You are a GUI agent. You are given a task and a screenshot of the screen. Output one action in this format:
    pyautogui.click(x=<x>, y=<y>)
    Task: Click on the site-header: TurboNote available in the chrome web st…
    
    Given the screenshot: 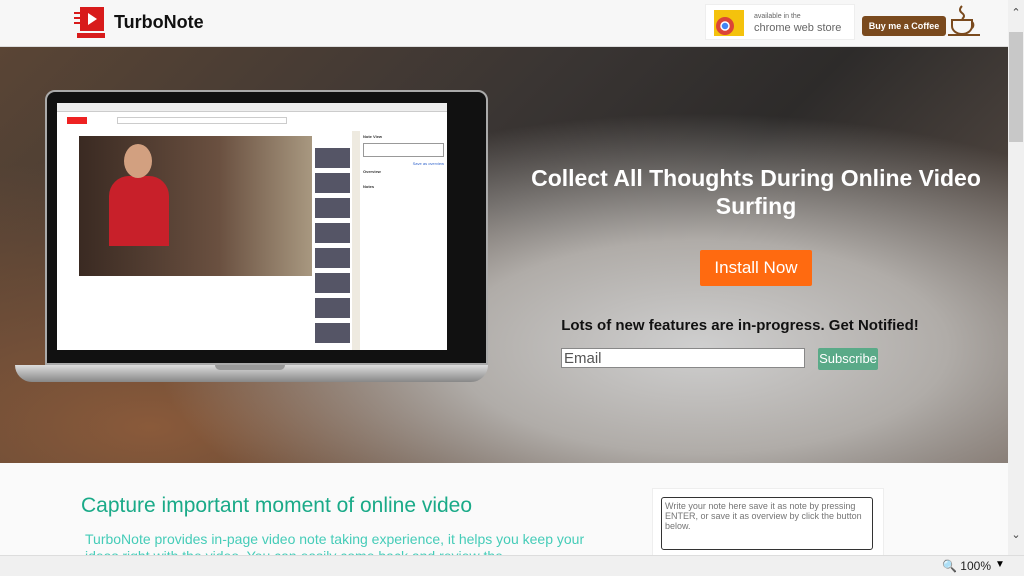 What is the action you would take?
    pyautogui.click(x=504, y=23)
    